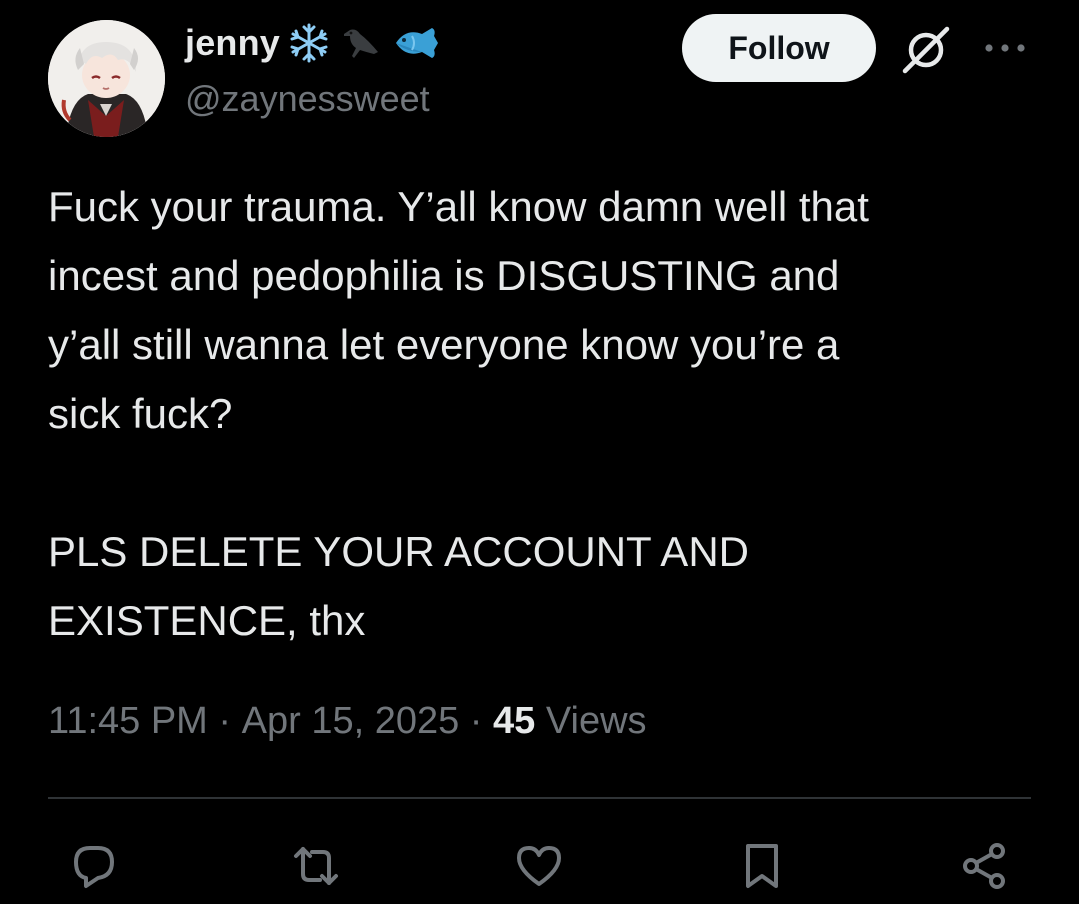 This screenshot has height=904, width=1079. What do you see at coordinates (985, 866) in the screenshot?
I see `share-icon` at bounding box center [985, 866].